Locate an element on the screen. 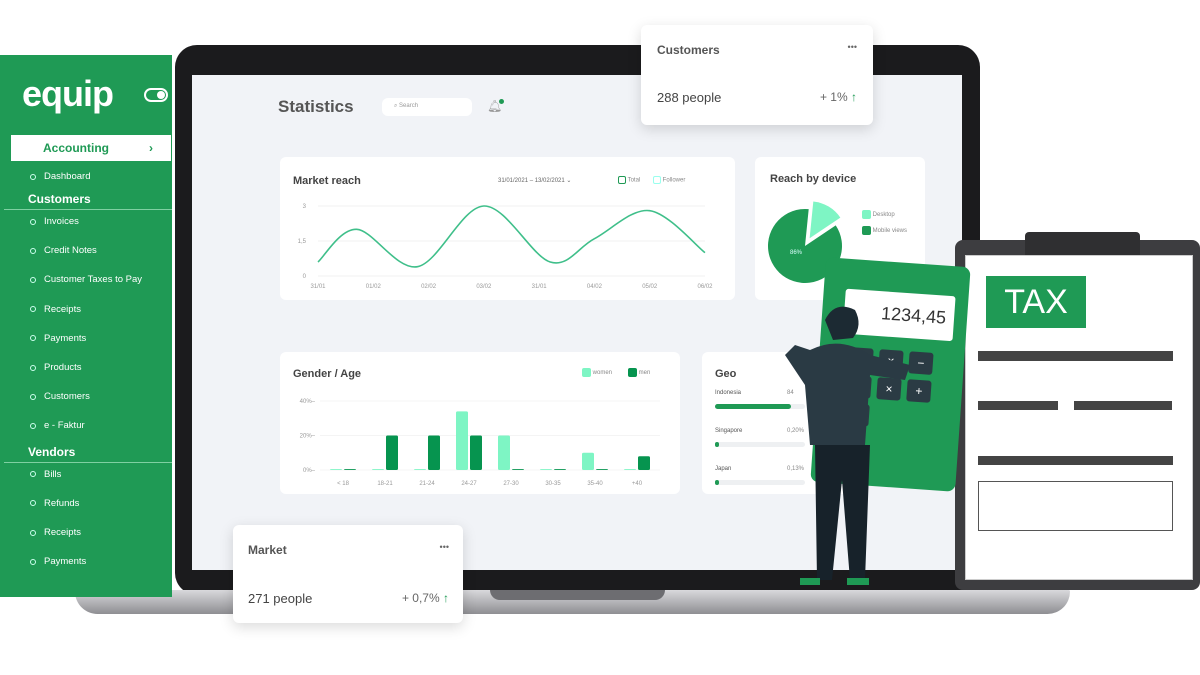  tax-heading: TAX is located at coordinates (1036, 302).